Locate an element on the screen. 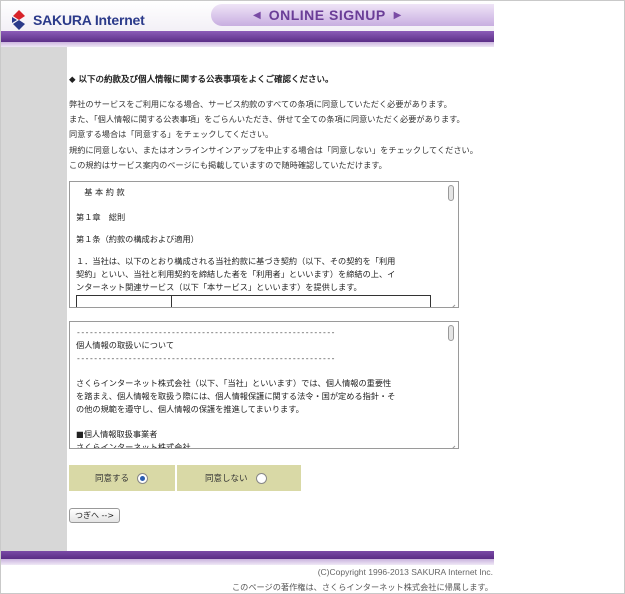 This screenshot has height=594, width=625. sakura-logo-icon is located at coordinates (19, 20).